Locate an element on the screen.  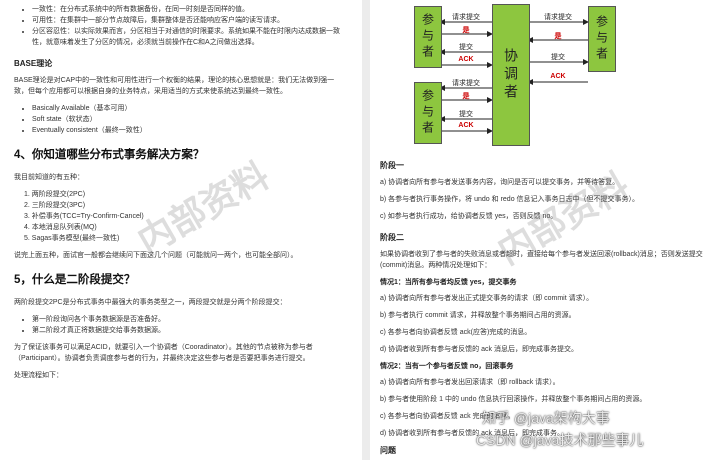
list-item: b) 参与者执行 commit 请求，并释放整个事务期间占用的资源。 is located at coordinates (478, 315).